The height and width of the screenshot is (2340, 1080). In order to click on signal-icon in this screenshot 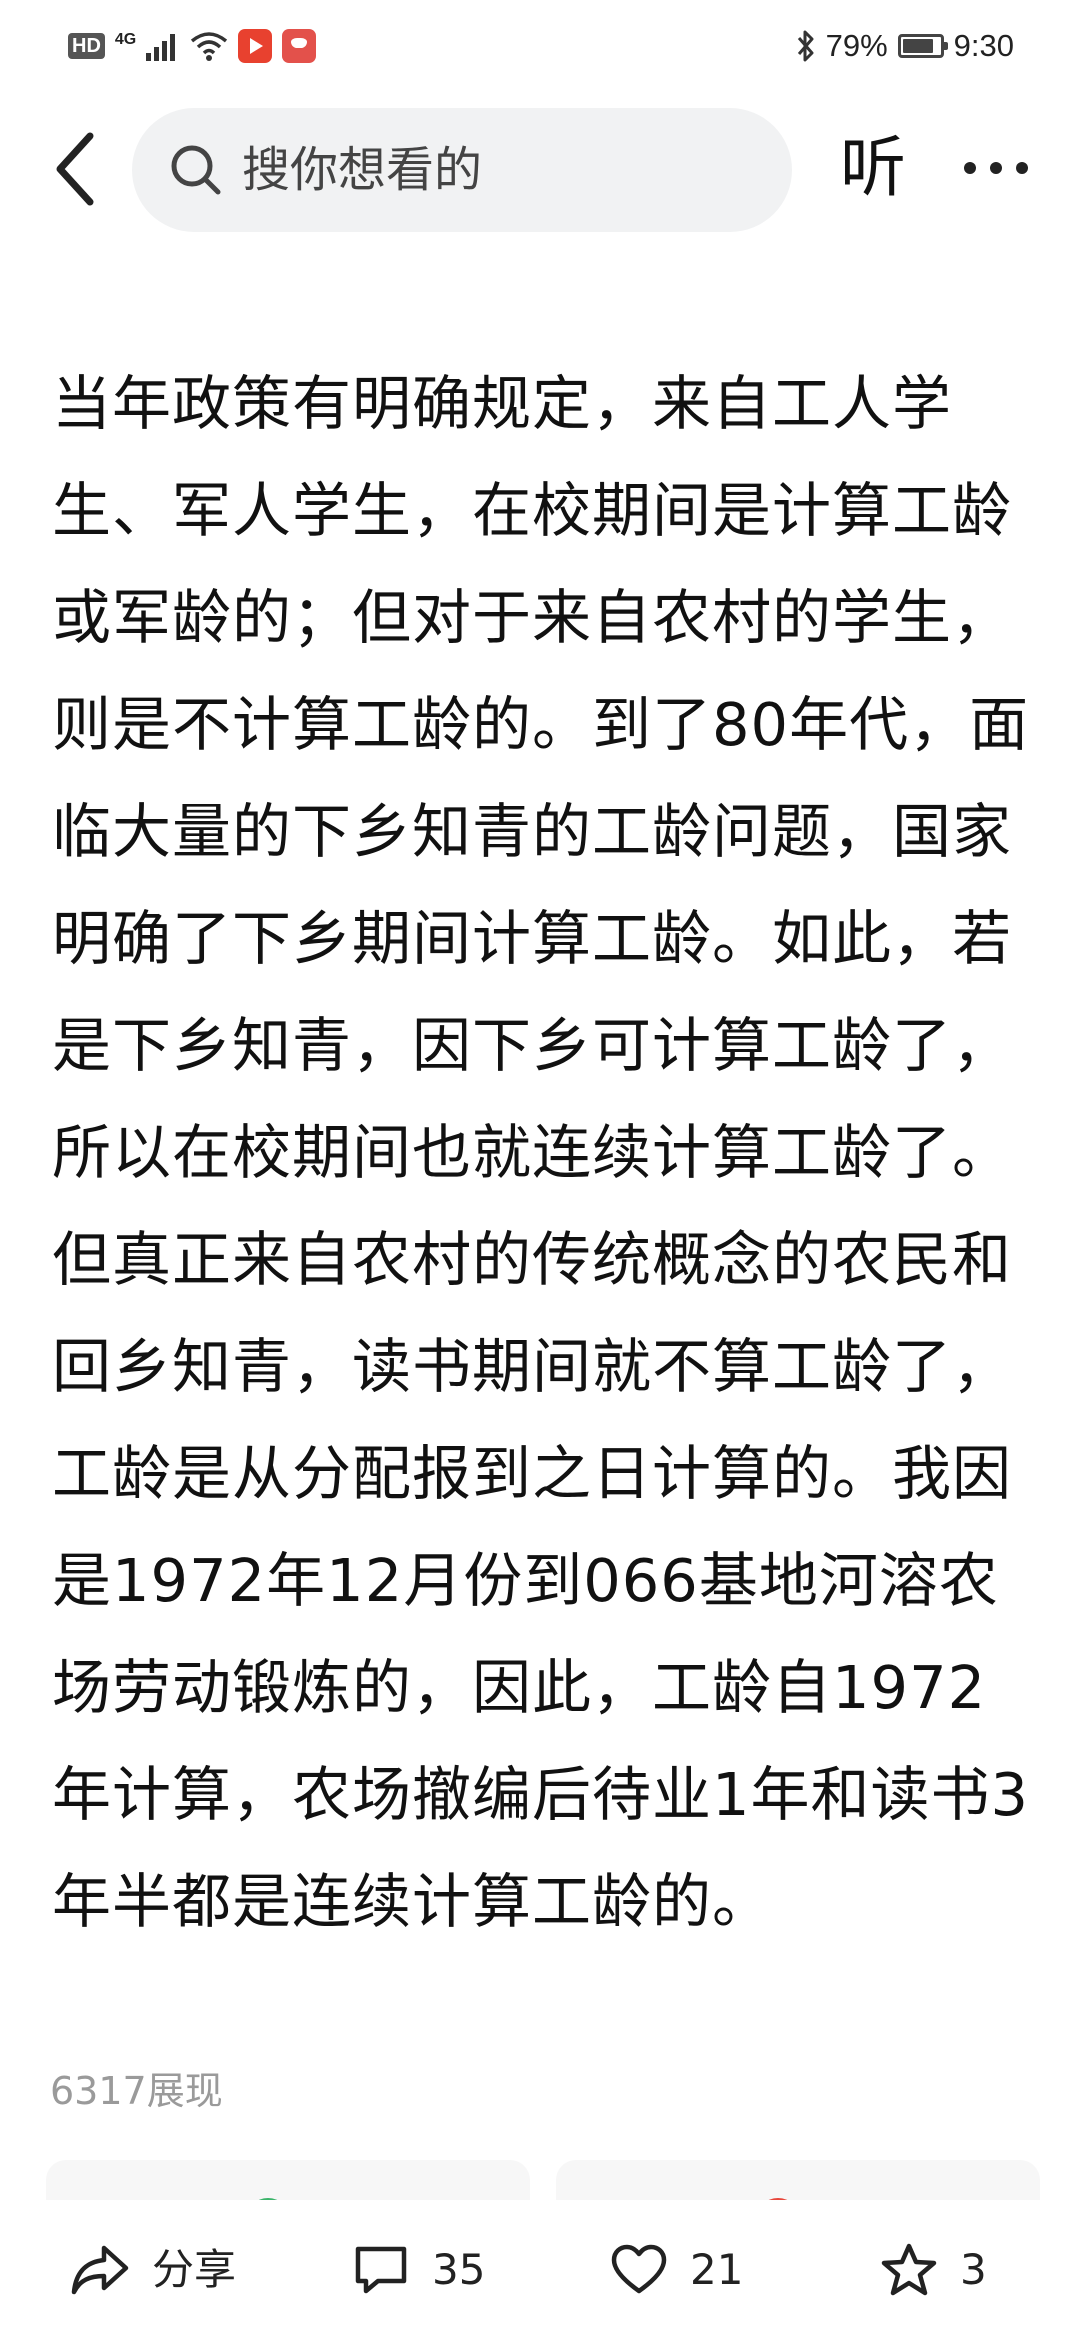, I will do `click(161, 47)`.